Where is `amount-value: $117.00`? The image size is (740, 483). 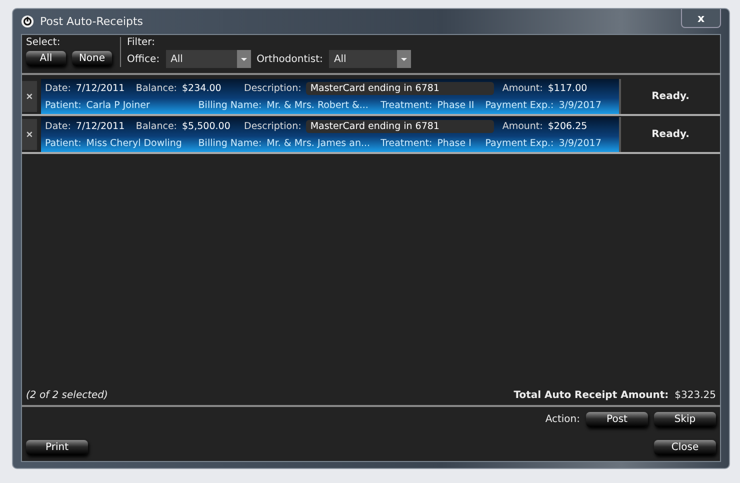
amount-value: $117.00 is located at coordinates (568, 88).